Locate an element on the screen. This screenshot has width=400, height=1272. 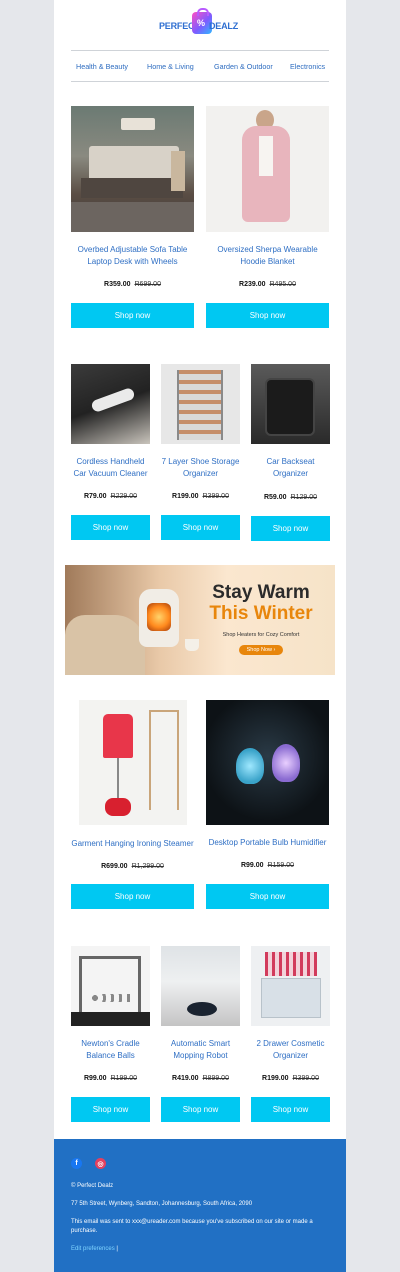
product-image-newtons-cradle is located at coordinates (110, 986).